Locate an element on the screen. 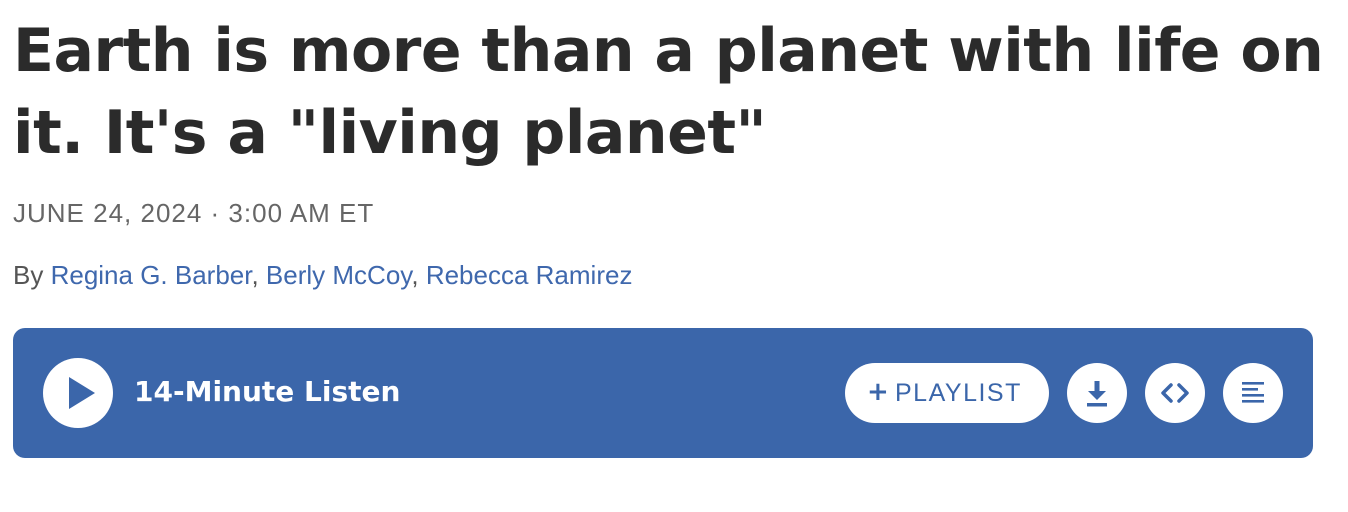  play-button is located at coordinates (78, 393).